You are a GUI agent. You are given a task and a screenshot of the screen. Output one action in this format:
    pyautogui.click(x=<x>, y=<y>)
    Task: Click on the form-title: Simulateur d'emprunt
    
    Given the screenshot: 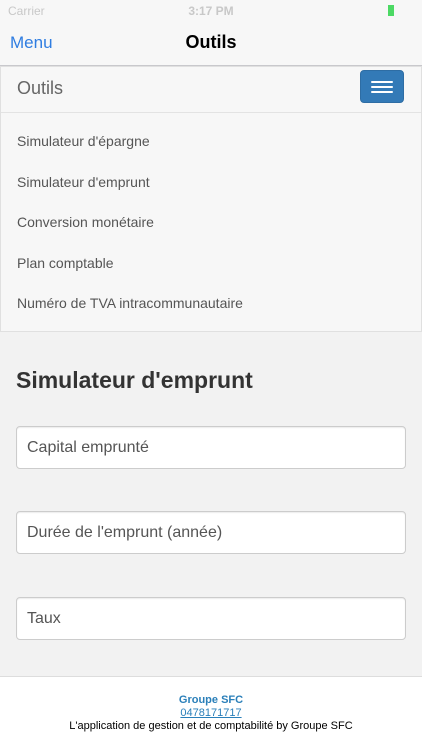 What is the action you would take?
    pyautogui.click(x=134, y=380)
    